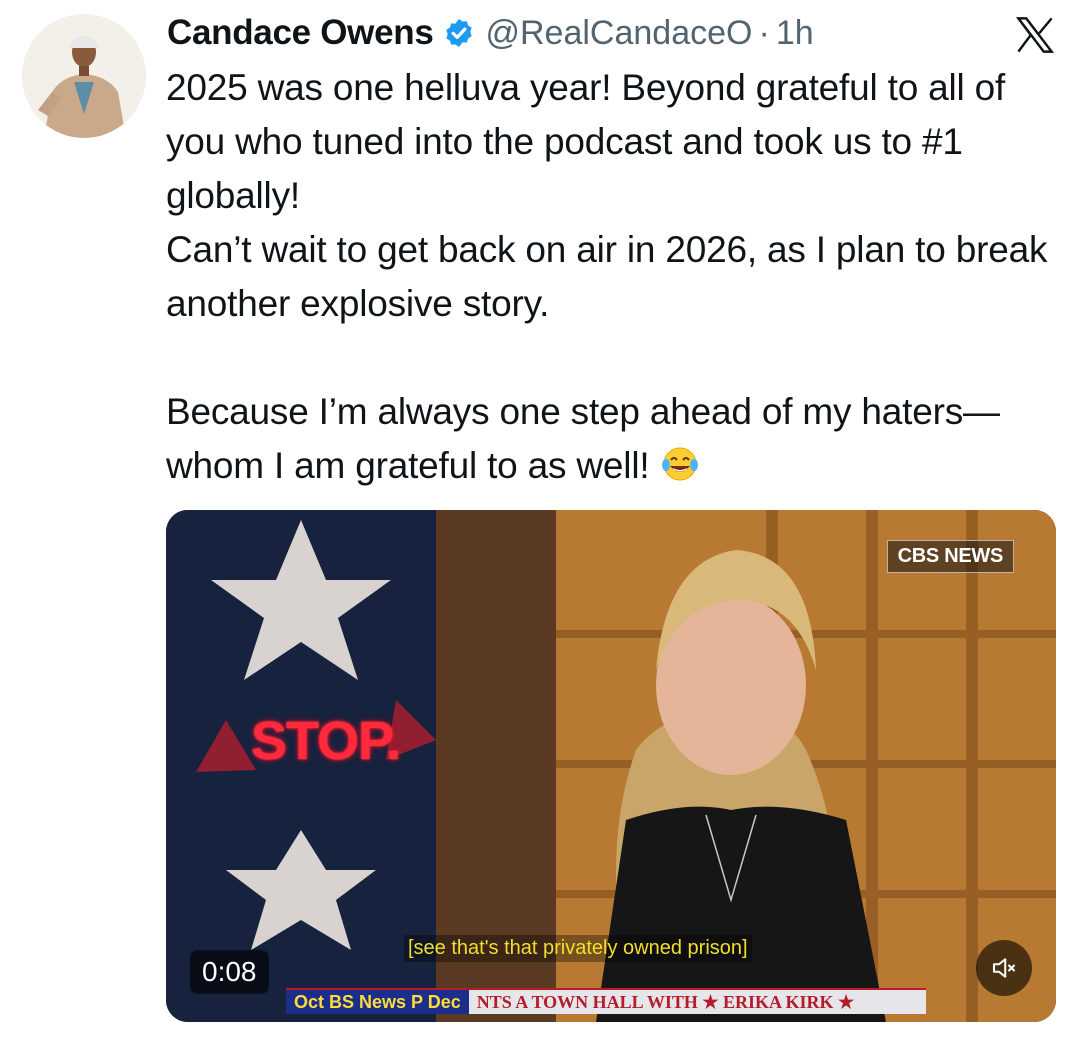  I want to click on verified-badge-icon, so click(459, 33).